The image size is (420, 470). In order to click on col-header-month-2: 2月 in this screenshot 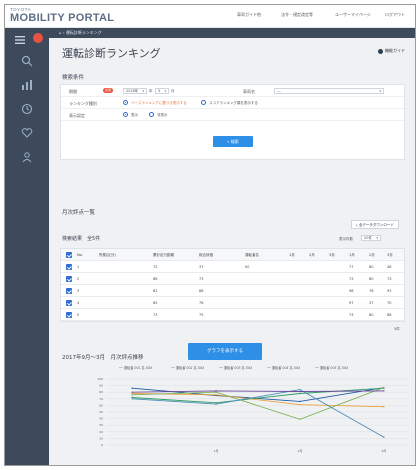, I will do `click(312, 255)`.